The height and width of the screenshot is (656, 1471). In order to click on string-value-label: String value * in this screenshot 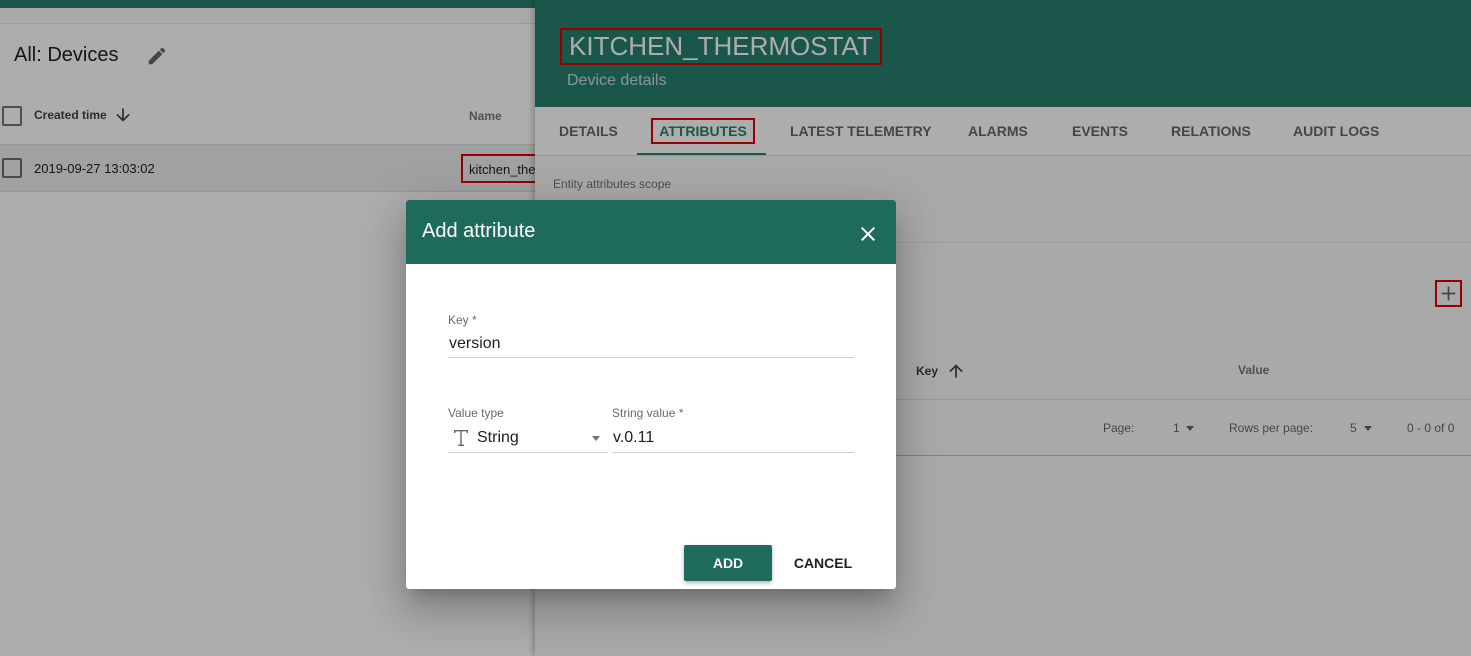, I will do `click(648, 413)`.